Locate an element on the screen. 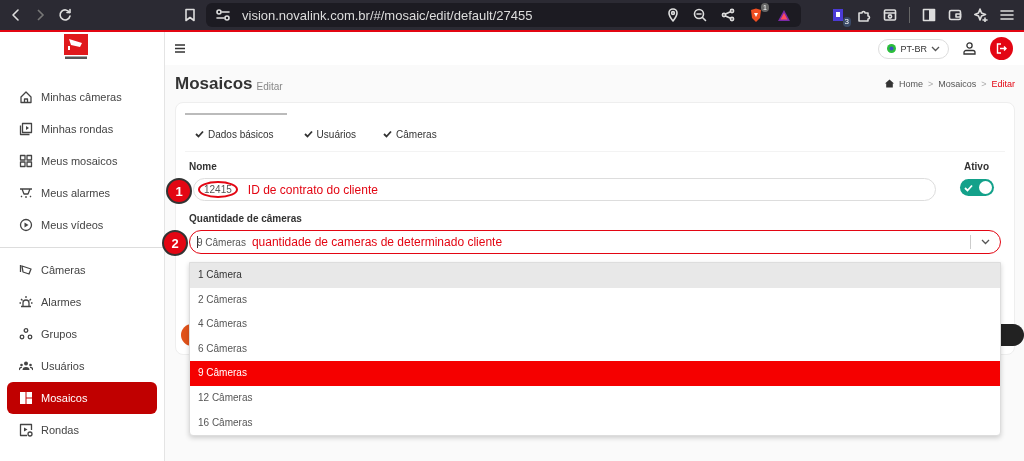 This screenshot has width=1024, height=461. dropdown-option: 12 Câmeras is located at coordinates (595, 398).